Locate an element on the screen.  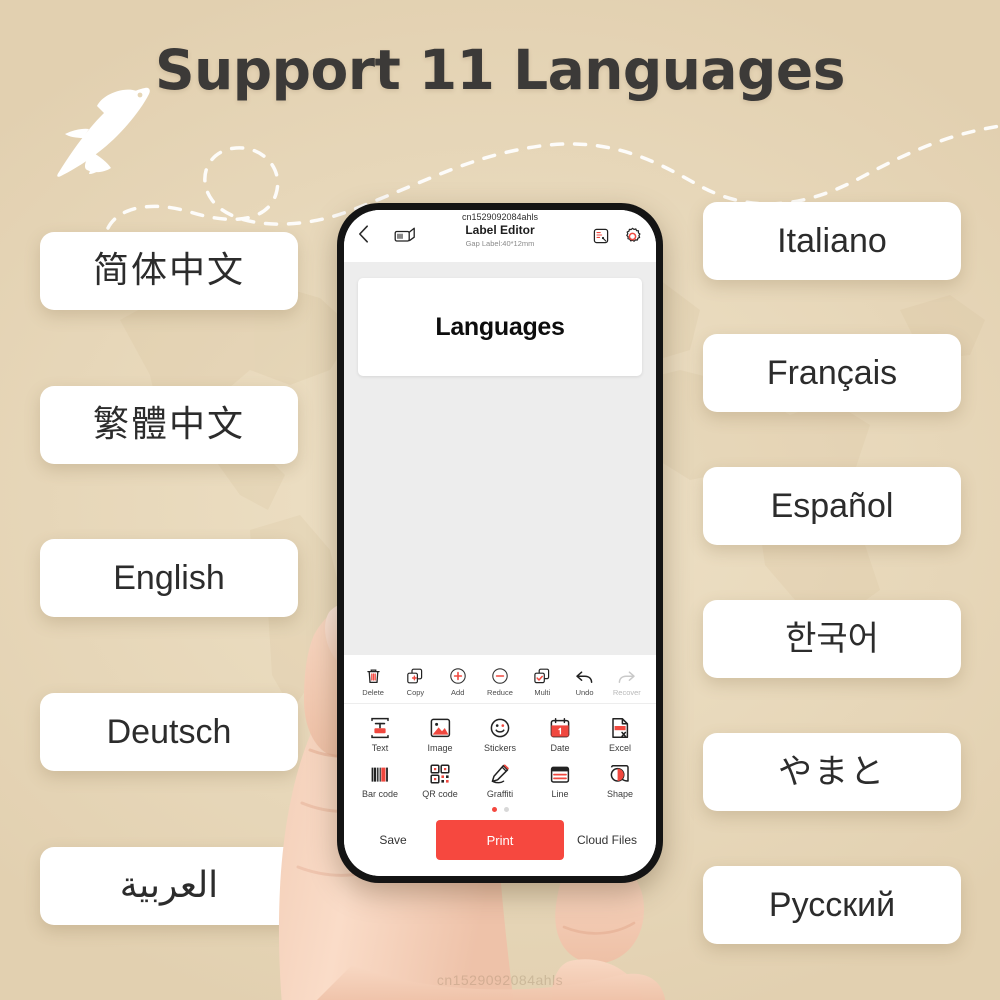
tool-excel: Excel is located at coordinates (620, 733).